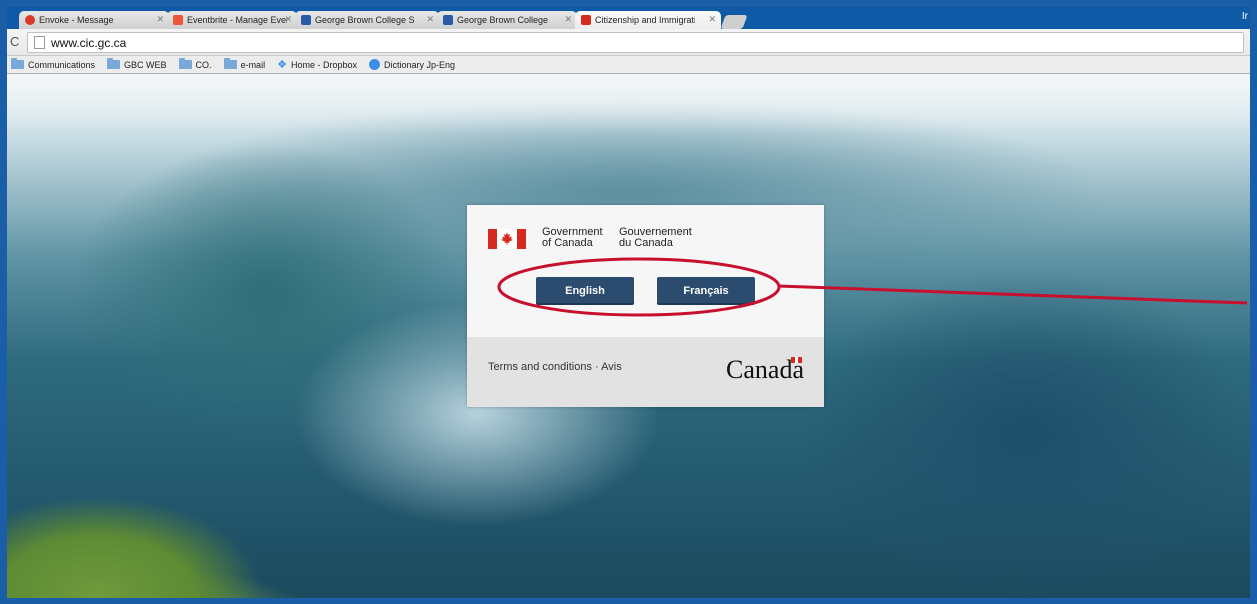 The height and width of the screenshot is (604, 1257). Describe the element at coordinates (572, 237) in the screenshot. I see `gov-name-english: Government of Canada` at that location.